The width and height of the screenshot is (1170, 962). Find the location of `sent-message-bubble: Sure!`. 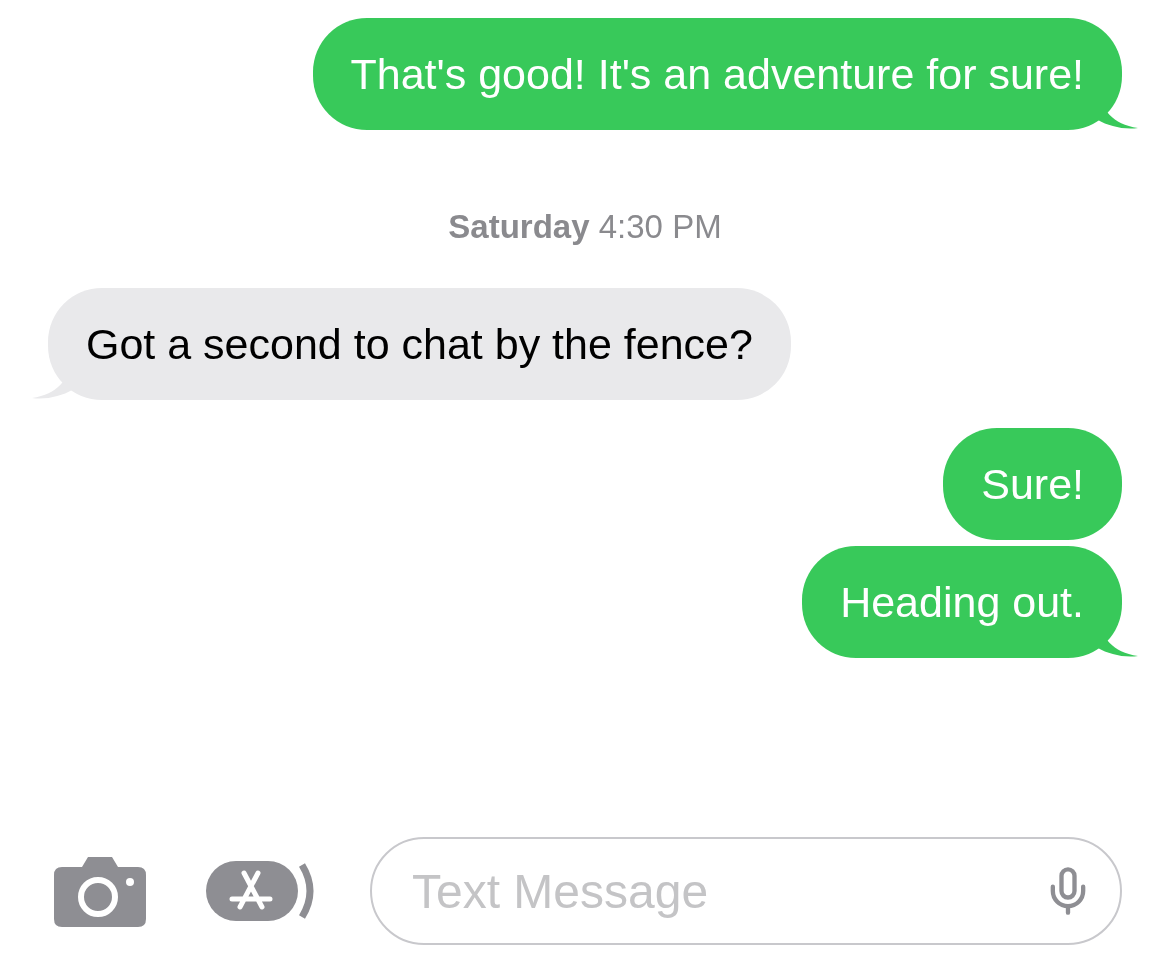

sent-message-bubble: Sure! is located at coordinates (1032, 484).